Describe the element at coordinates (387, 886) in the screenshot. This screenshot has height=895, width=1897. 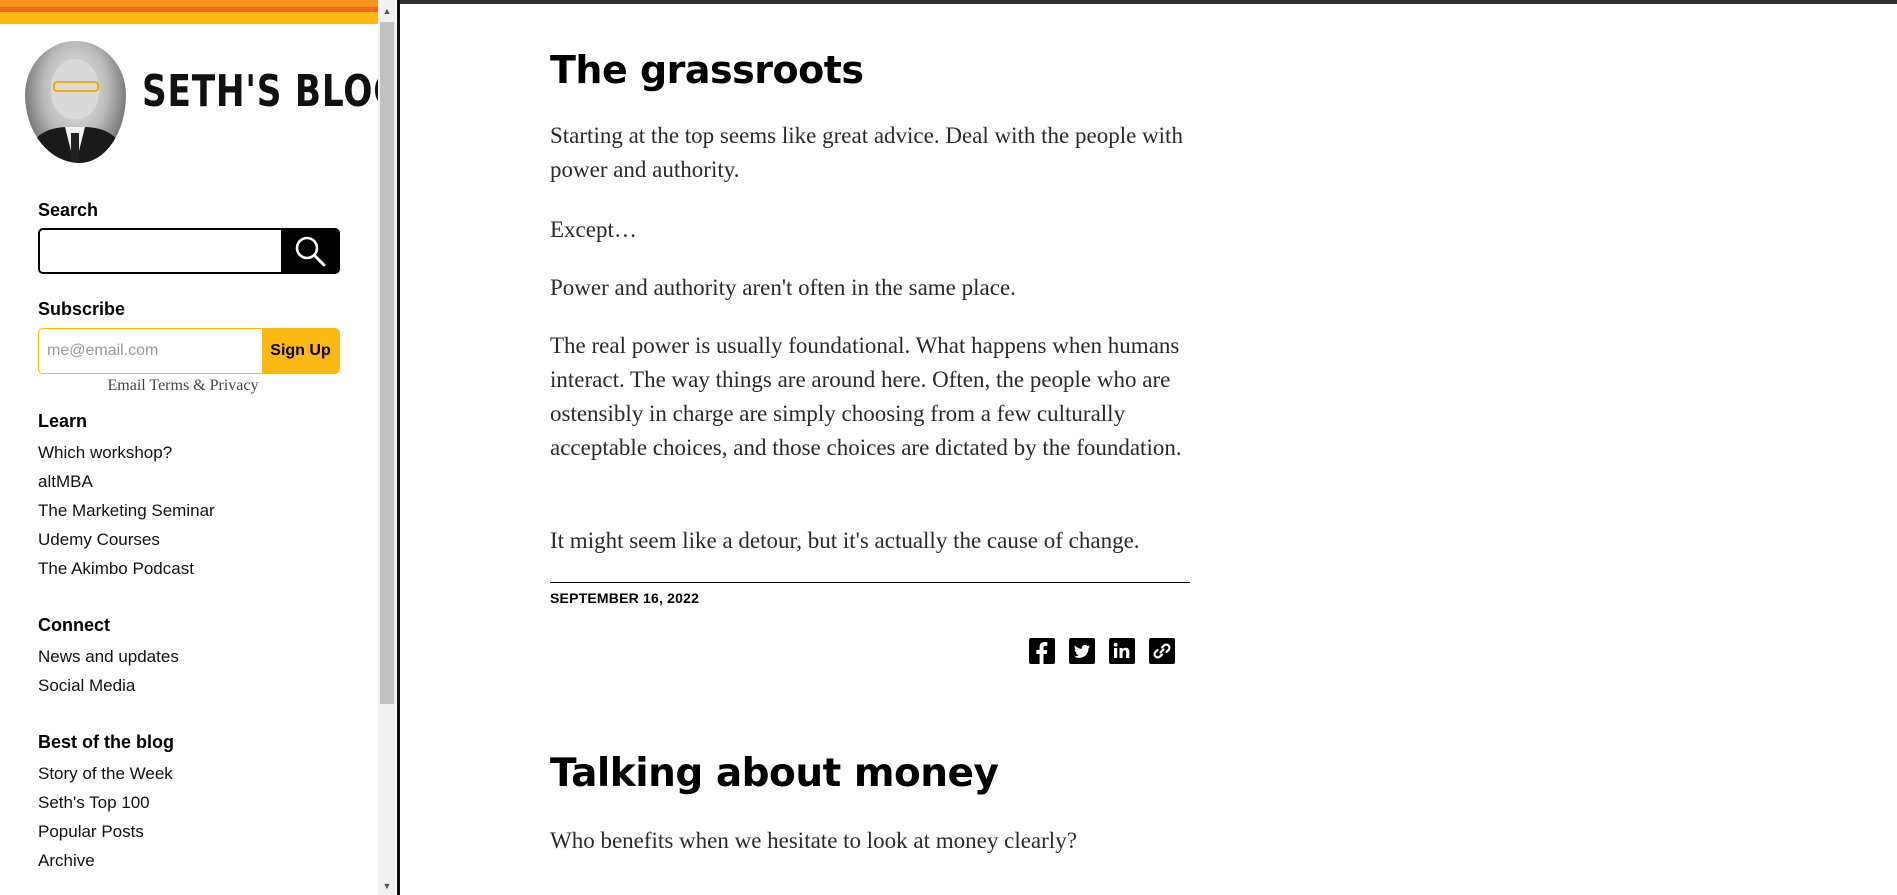
I see `scroll-down-arrow-icon: ▼` at that location.